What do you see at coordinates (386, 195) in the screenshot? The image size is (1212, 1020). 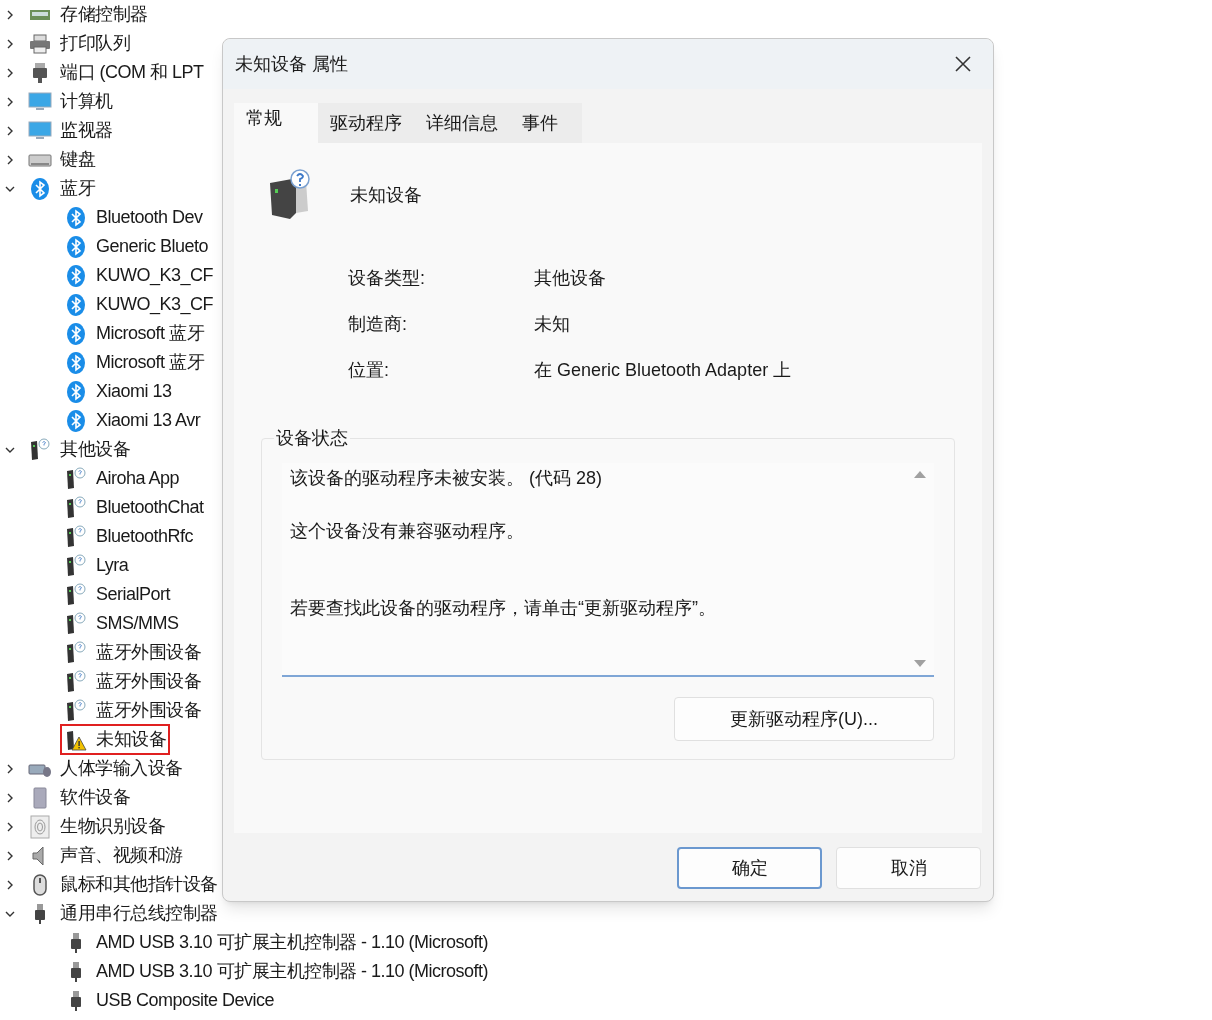 I see `device-name: 未知设备` at bounding box center [386, 195].